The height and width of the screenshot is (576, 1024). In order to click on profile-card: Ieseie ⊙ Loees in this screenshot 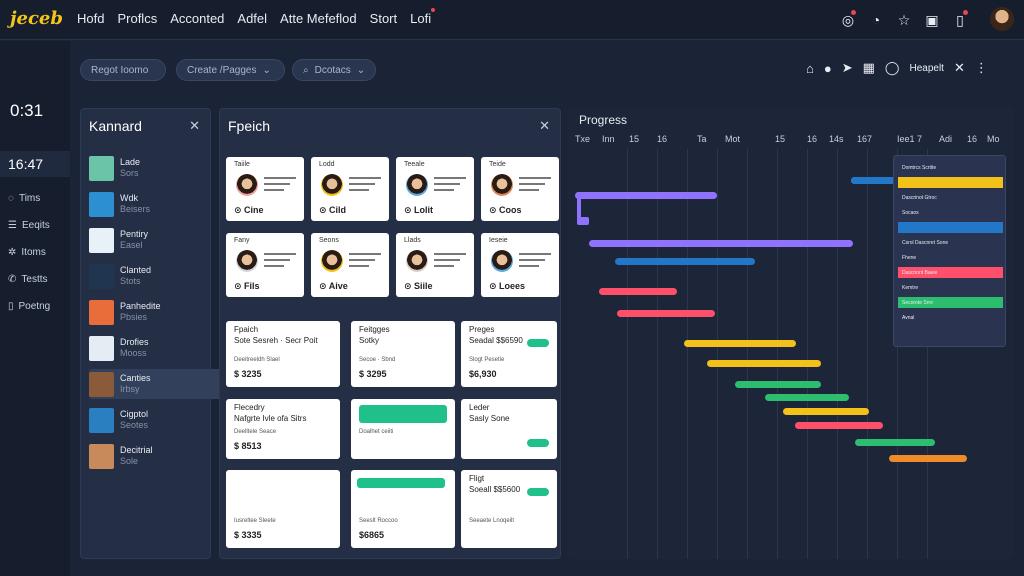, I will do `click(520, 265)`.